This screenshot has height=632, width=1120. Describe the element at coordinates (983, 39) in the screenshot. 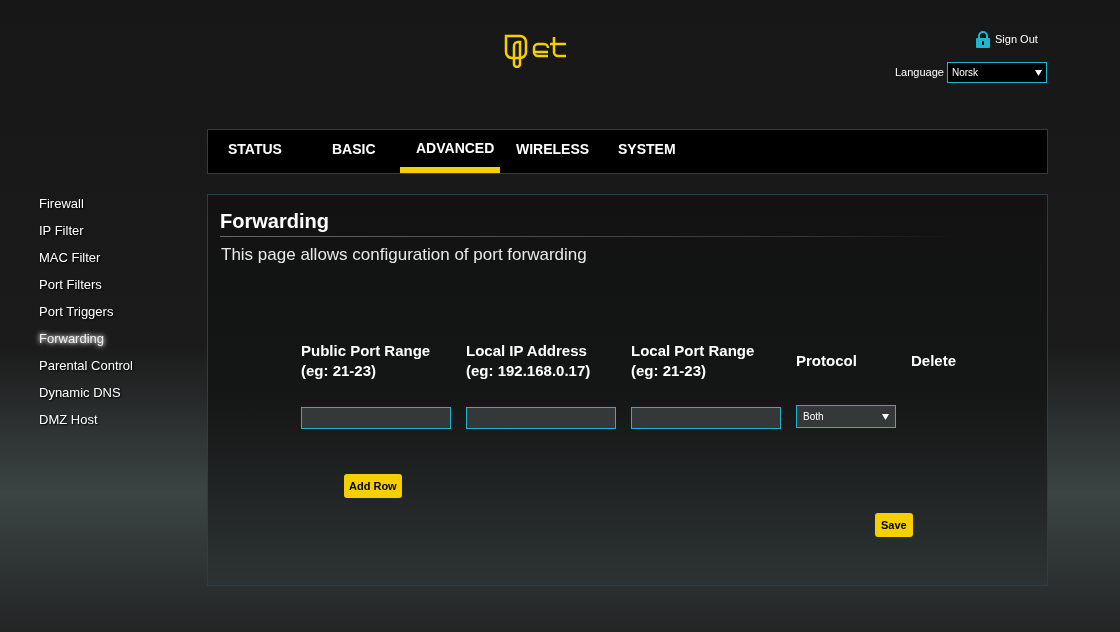

I see `lock-icon` at that location.